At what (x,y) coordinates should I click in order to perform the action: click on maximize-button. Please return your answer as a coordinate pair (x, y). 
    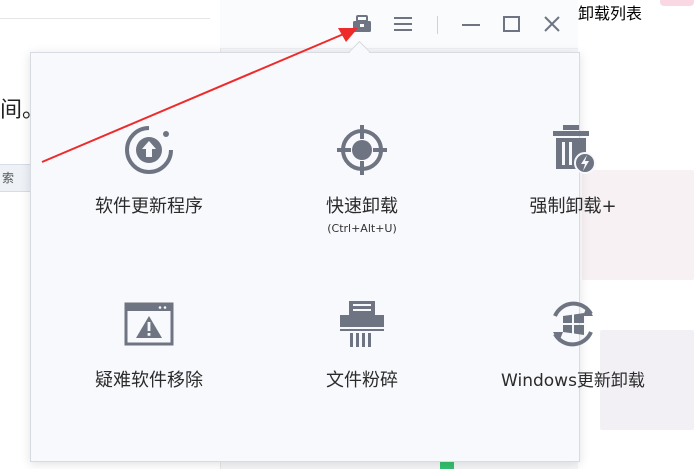
    Looking at the image, I should click on (512, 24).